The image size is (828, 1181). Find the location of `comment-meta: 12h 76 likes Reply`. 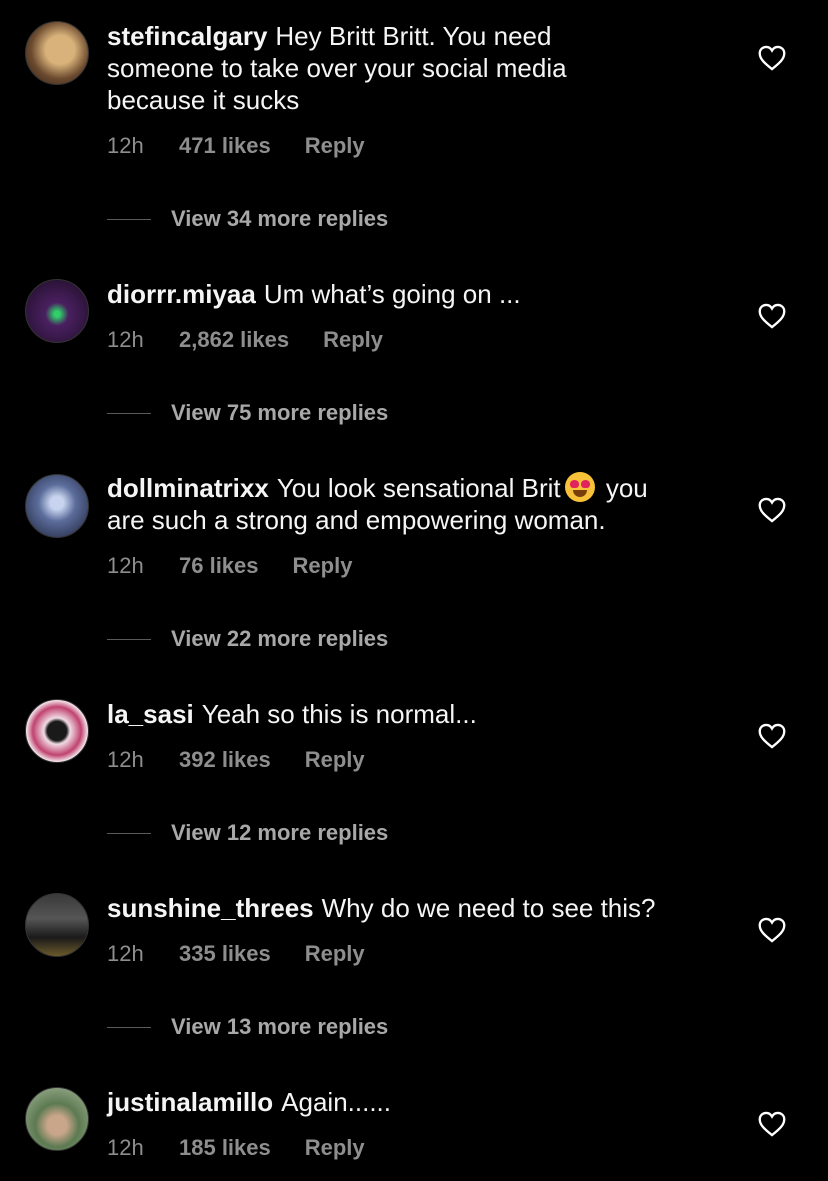

comment-meta: 12h 76 likes Reply is located at coordinates (229, 566).